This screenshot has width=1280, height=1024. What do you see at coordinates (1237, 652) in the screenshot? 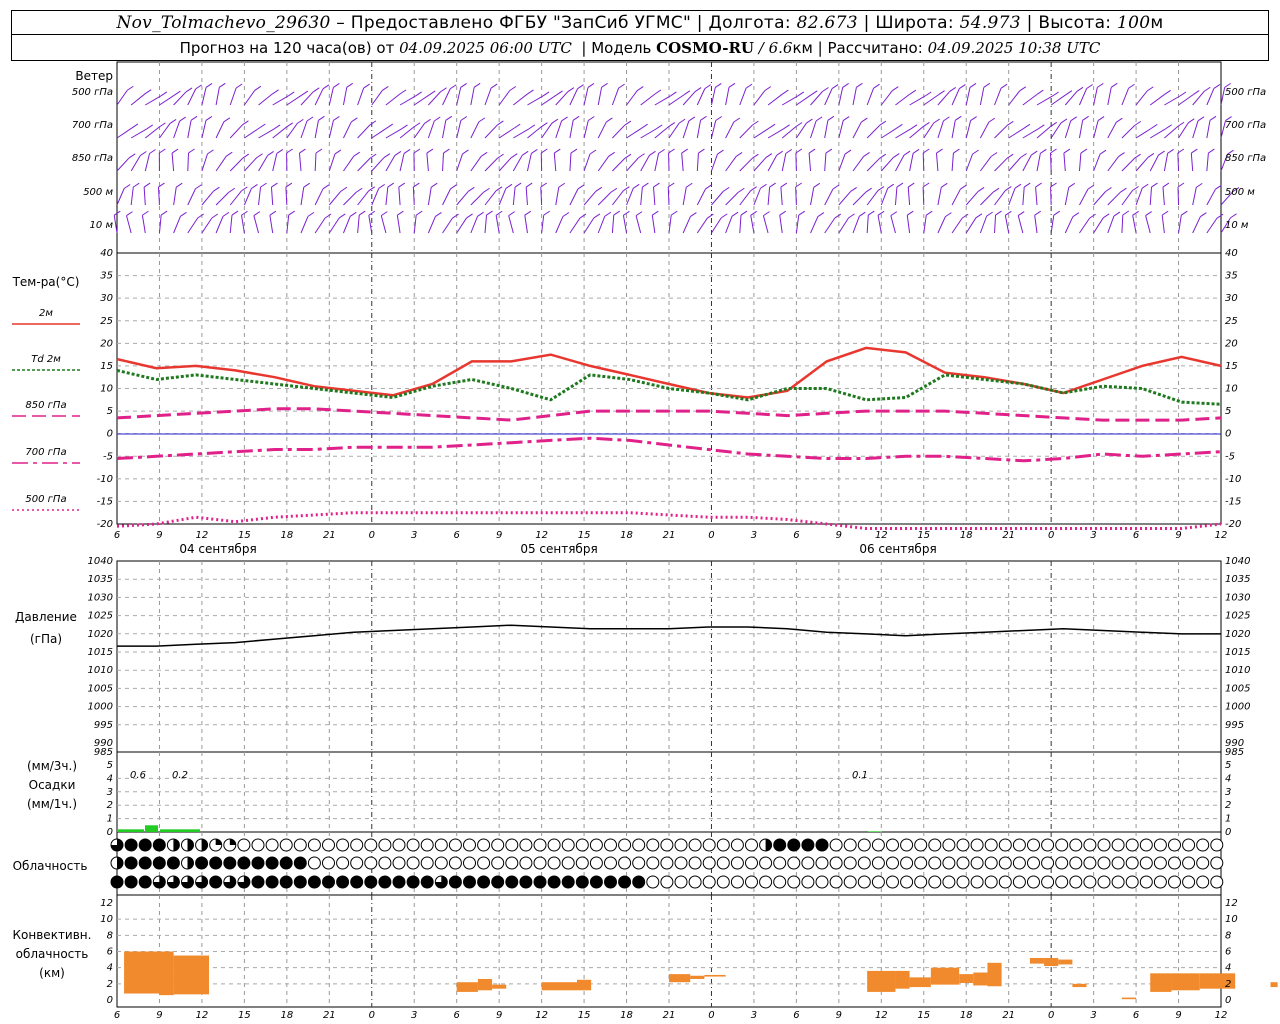
I see `tick-label: 1015` at bounding box center [1237, 652].